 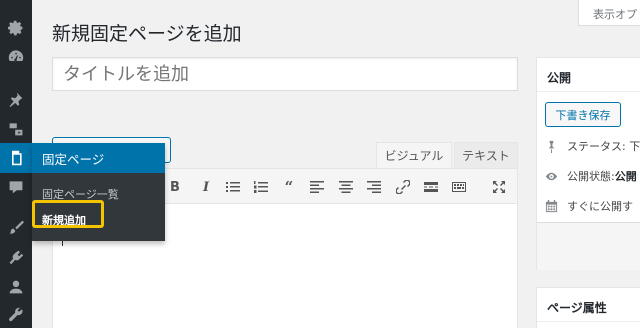 I want to click on screen-options-button: 表示オプ, so click(x=609, y=13).